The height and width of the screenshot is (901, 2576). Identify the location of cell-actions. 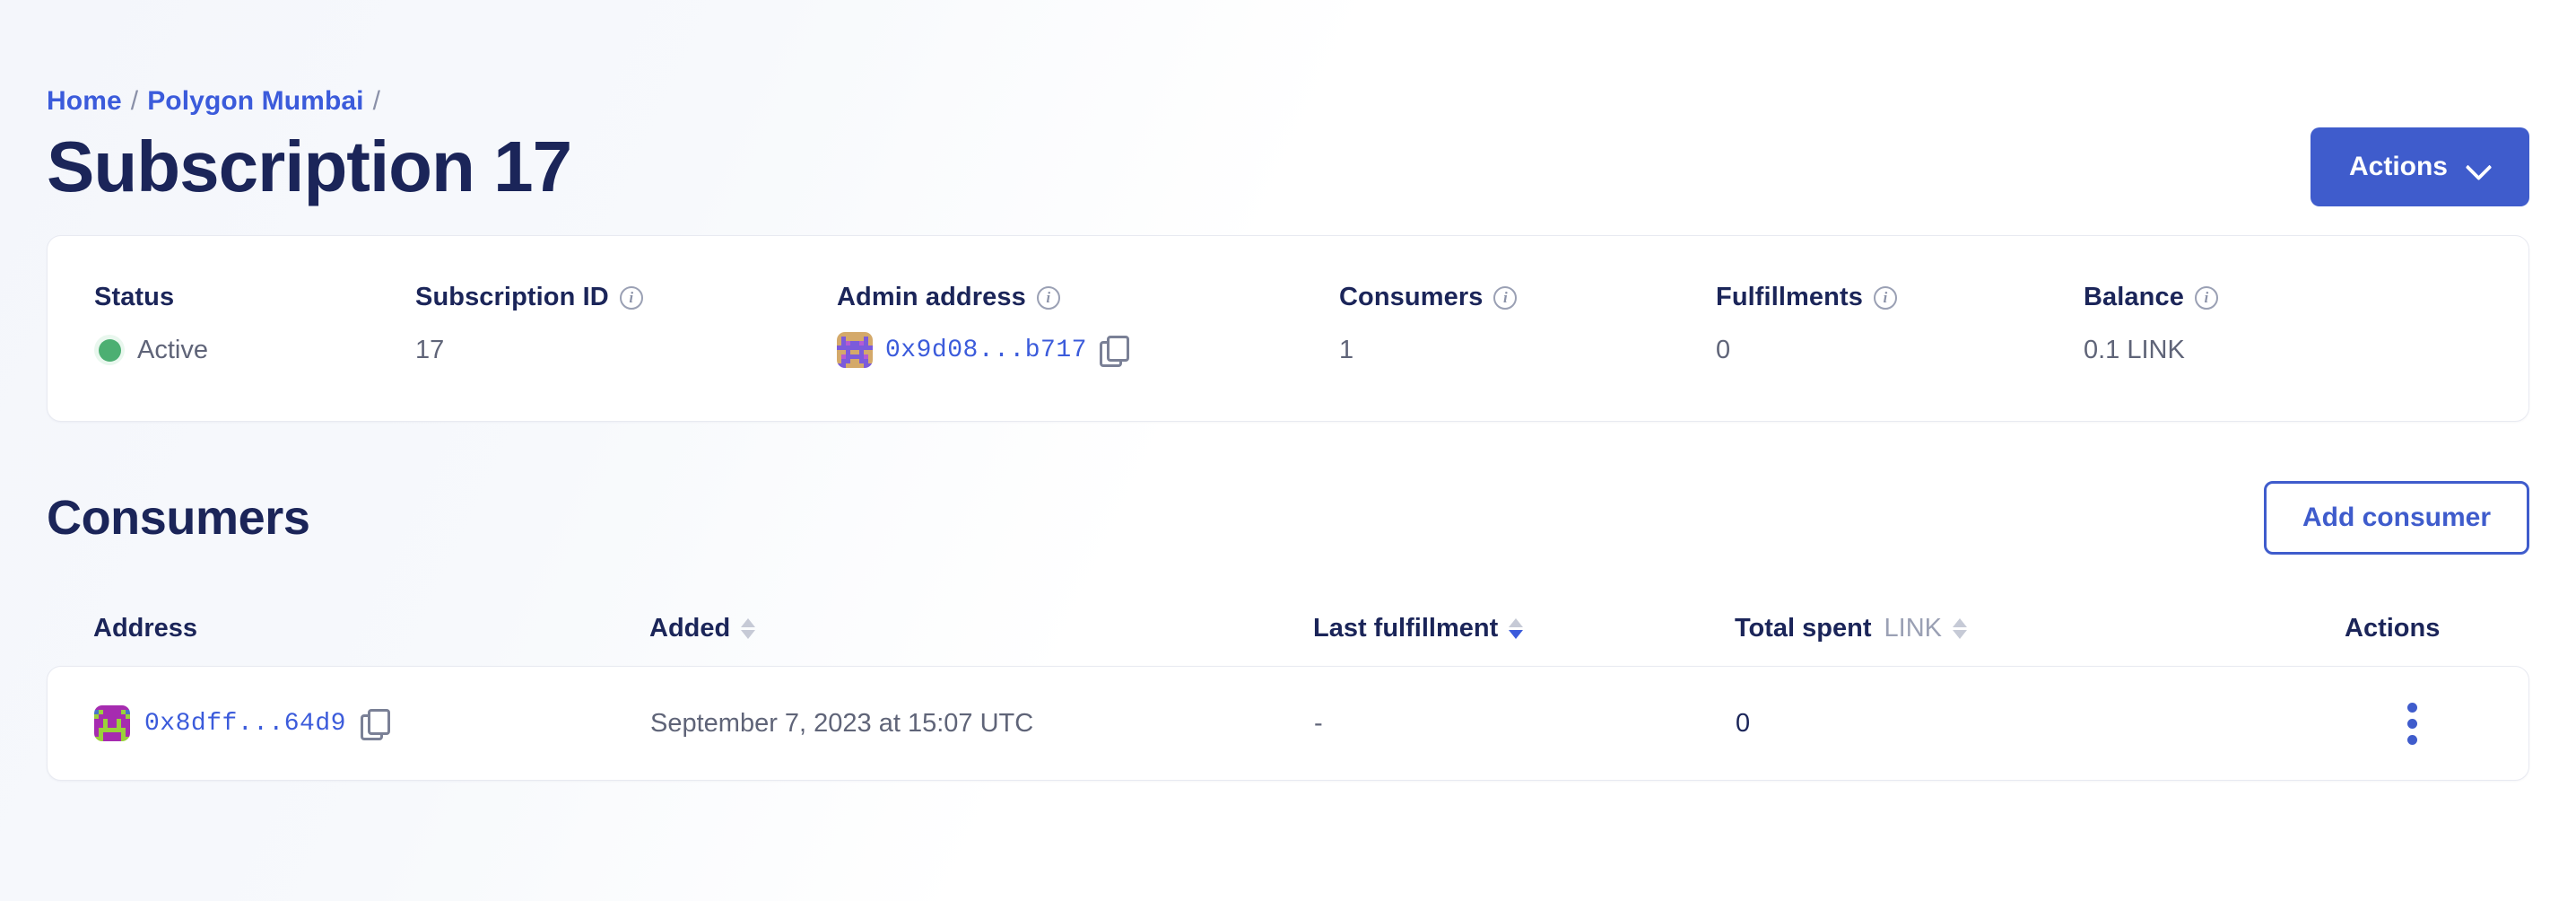
(2413, 723).